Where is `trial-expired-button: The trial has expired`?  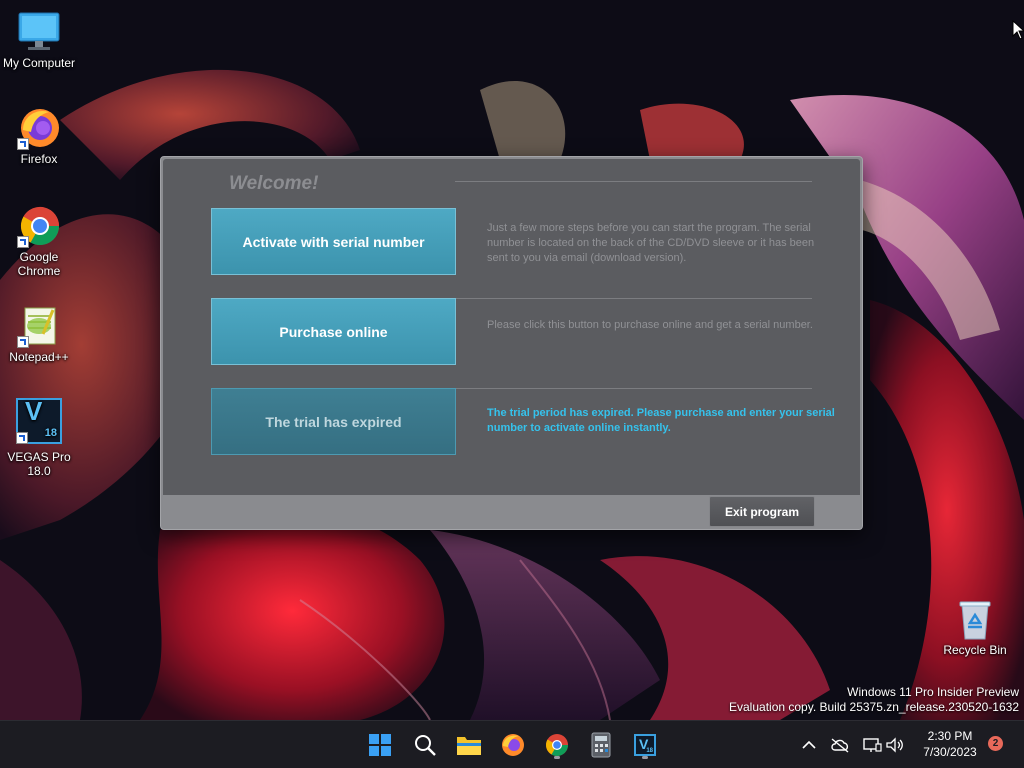
trial-expired-button: The trial has expired is located at coordinates (333, 421).